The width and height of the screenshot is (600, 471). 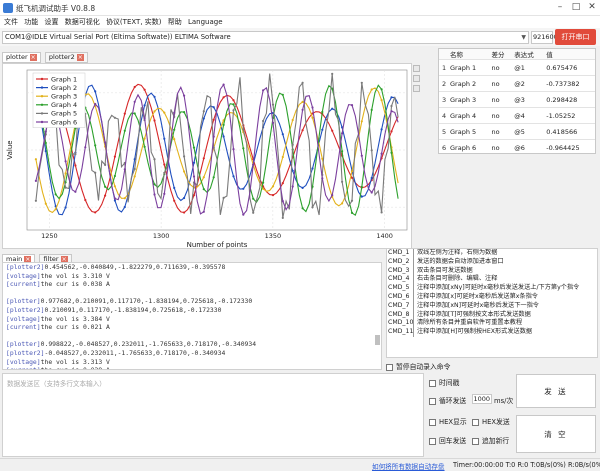 What do you see at coordinates (64, 122) in the screenshot?
I see `legend-label: Graph 6` at bounding box center [64, 122].